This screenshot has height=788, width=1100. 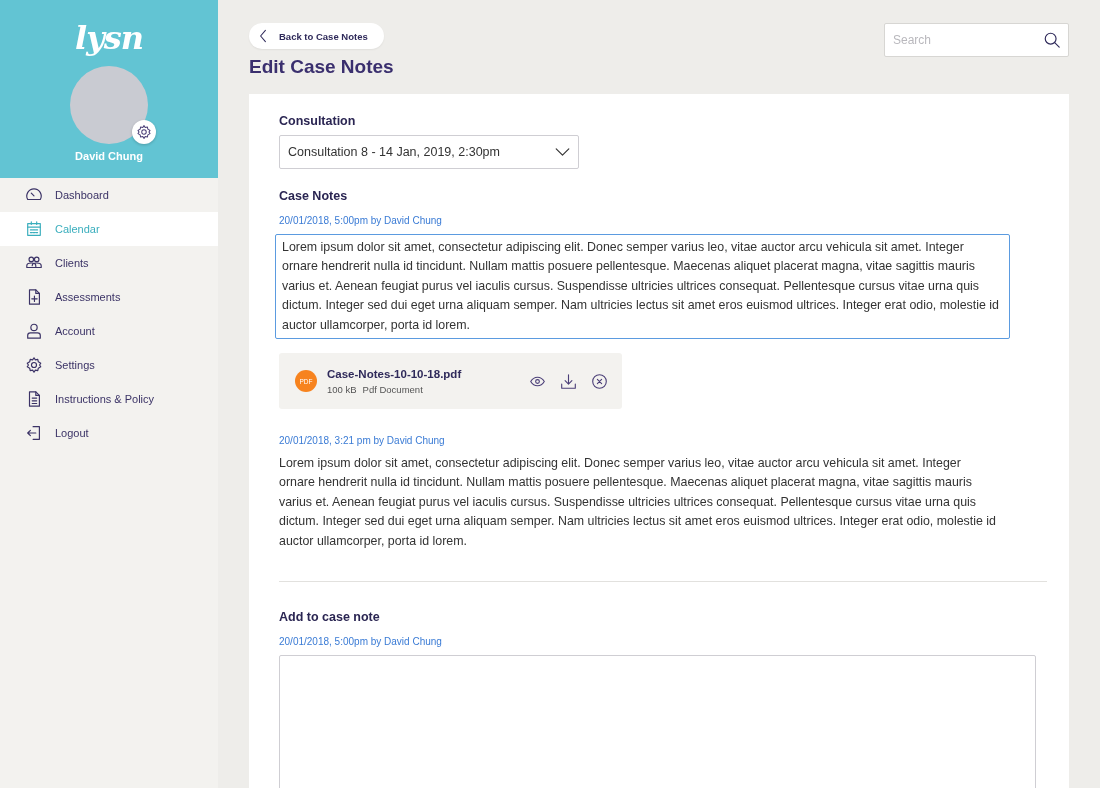 I want to click on close-icon, so click(x=599, y=381).